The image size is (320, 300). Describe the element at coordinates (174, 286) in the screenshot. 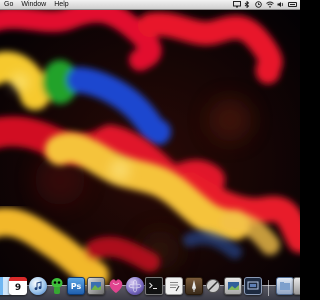

I see `document-app-icon` at that location.